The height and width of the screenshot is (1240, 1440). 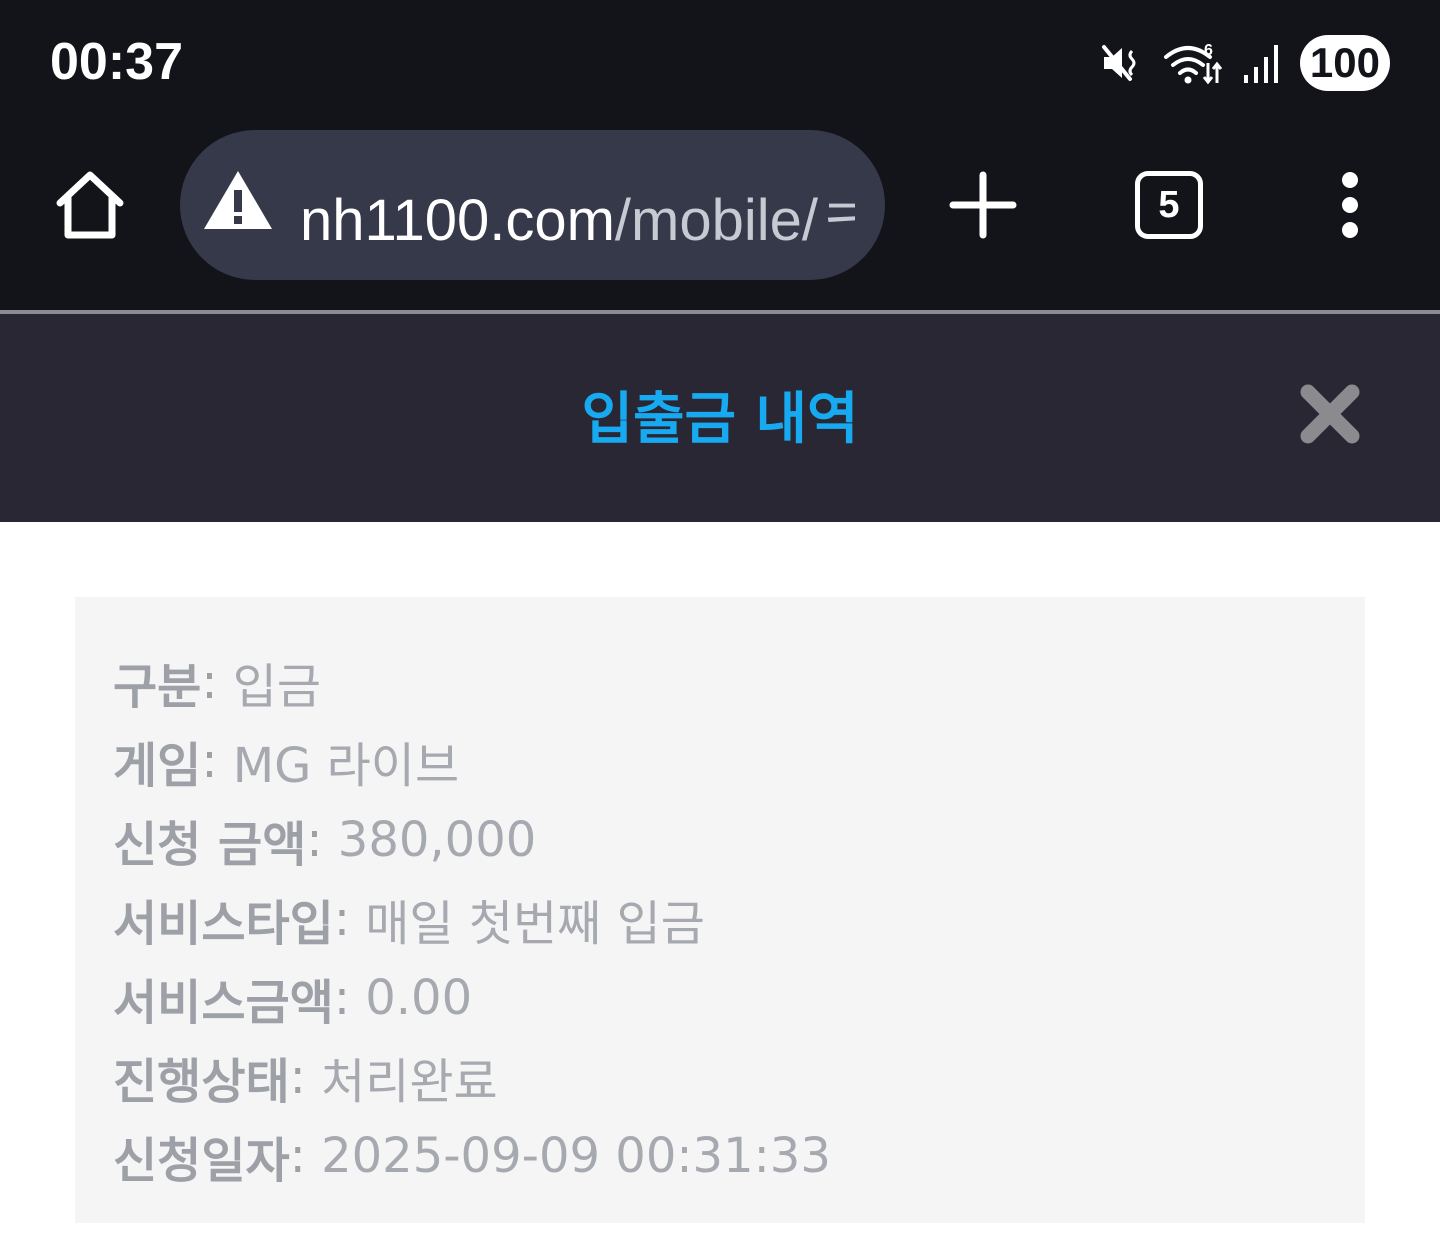 What do you see at coordinates (1169, 205) in the screenshot?
I see `tab-switcher-button: 5` at bounding box center [1169, 205].